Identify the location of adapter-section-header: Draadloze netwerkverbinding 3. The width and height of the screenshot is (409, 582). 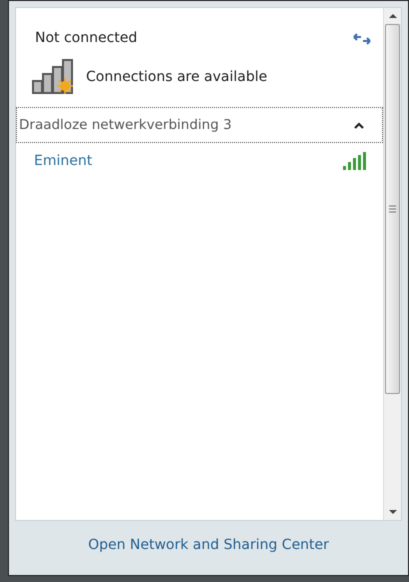
(199, 125).